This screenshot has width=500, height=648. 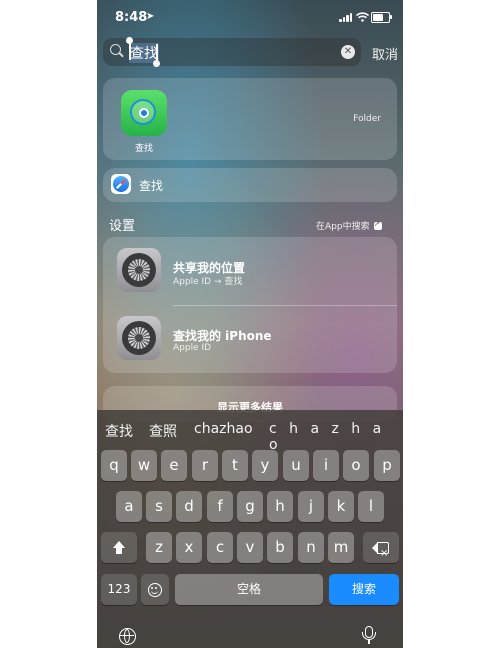 I want to click on settings-row-subtitle: Apple ID, so click(x=192, y=348).